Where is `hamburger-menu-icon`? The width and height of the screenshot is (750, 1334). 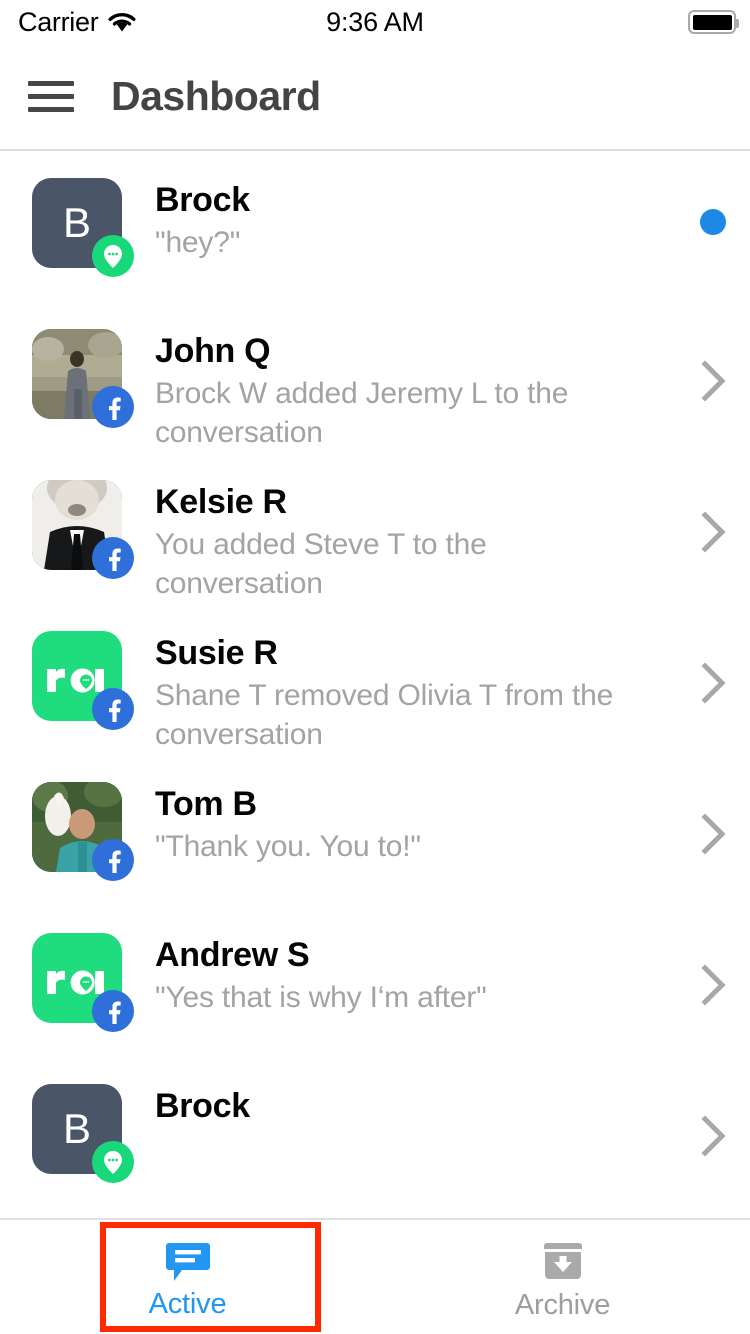
hamburger-menu-icon is located at coordinates (51, 96).